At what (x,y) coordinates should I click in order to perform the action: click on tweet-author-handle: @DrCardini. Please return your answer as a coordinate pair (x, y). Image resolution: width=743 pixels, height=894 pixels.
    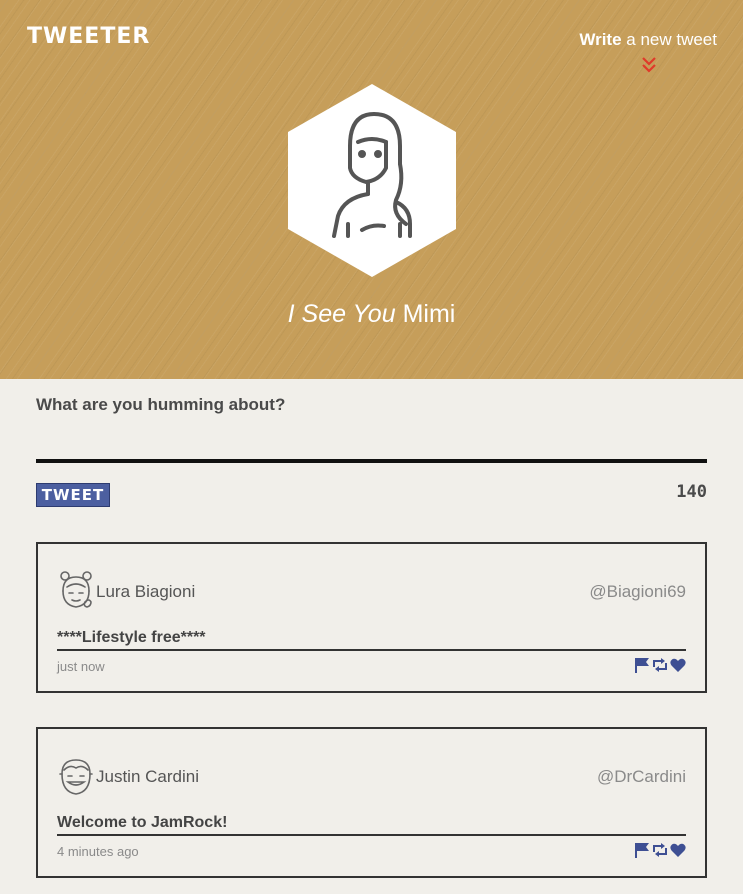
    Looking at the image, I should click on (641, 777).